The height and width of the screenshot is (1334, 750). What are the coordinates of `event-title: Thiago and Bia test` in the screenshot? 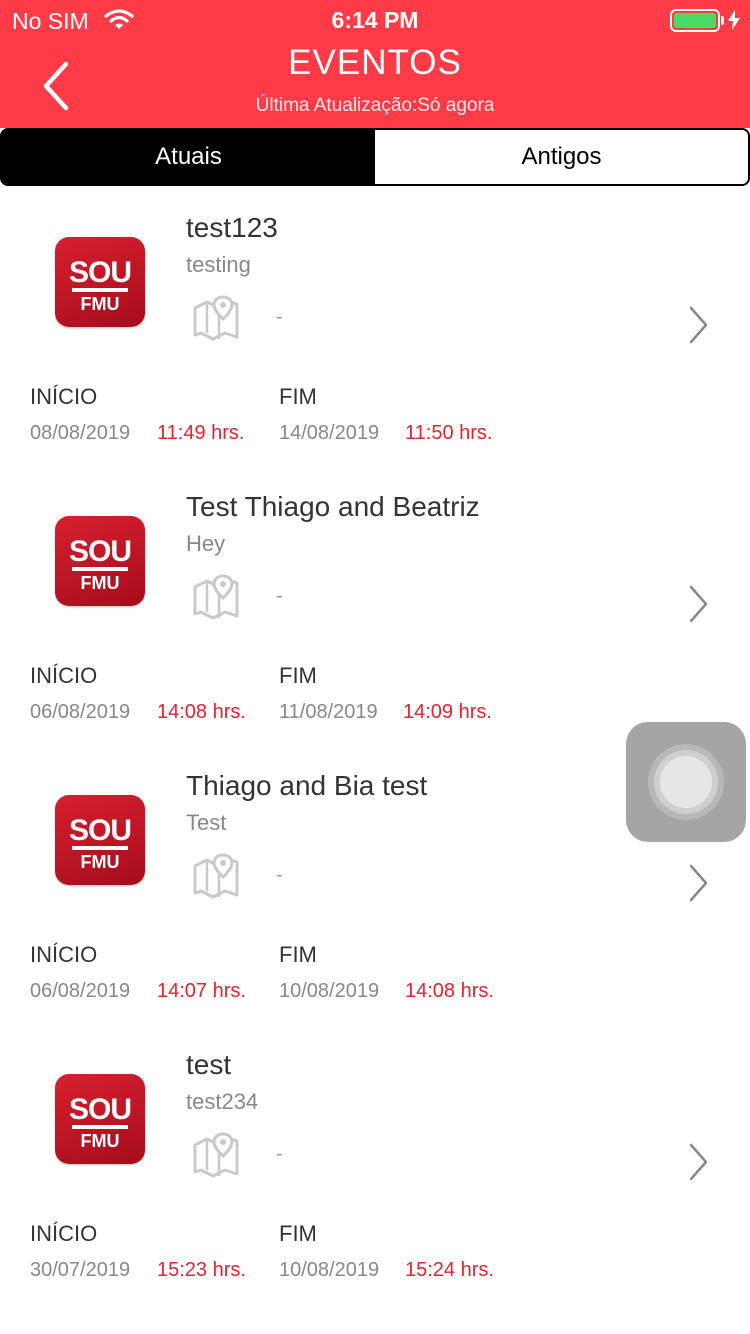 It's located at (307, 785).